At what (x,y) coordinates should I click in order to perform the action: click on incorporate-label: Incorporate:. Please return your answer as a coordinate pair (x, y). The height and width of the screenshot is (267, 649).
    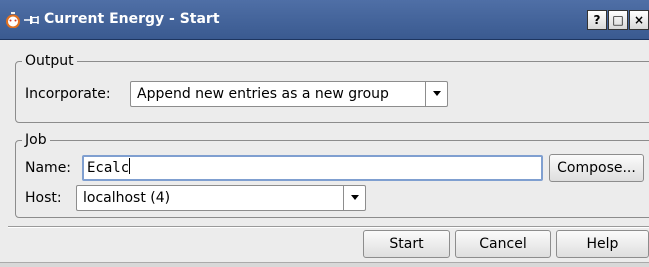
    Looking at the image, I should click on (68, 94).